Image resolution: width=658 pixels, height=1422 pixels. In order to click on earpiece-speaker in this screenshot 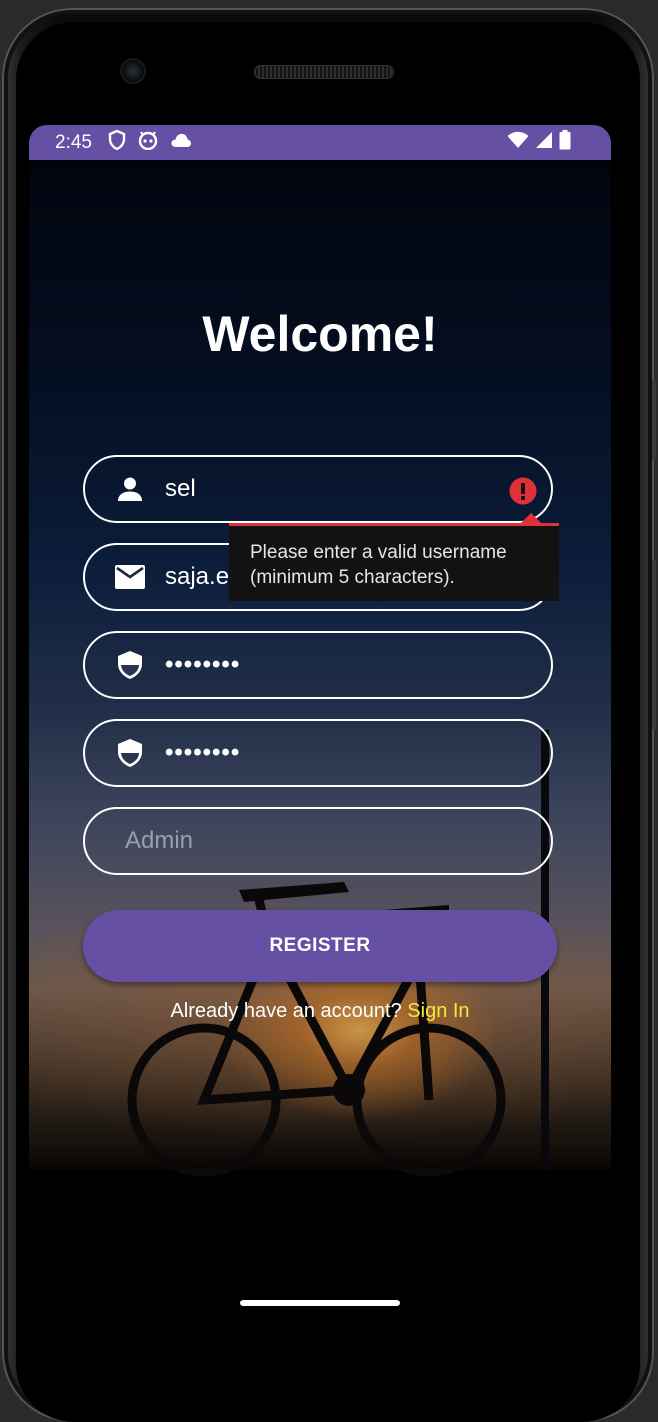, I will do `click(324, 72)`.